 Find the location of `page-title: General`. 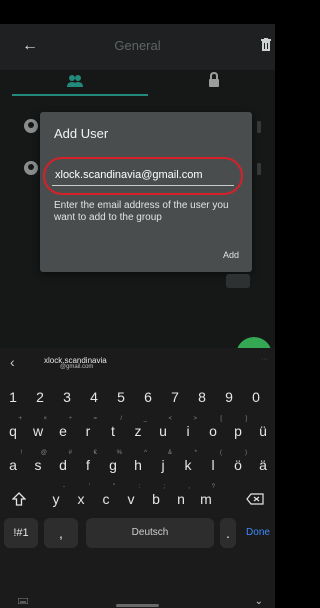

page-title: General is located at coordinates (137, 45).